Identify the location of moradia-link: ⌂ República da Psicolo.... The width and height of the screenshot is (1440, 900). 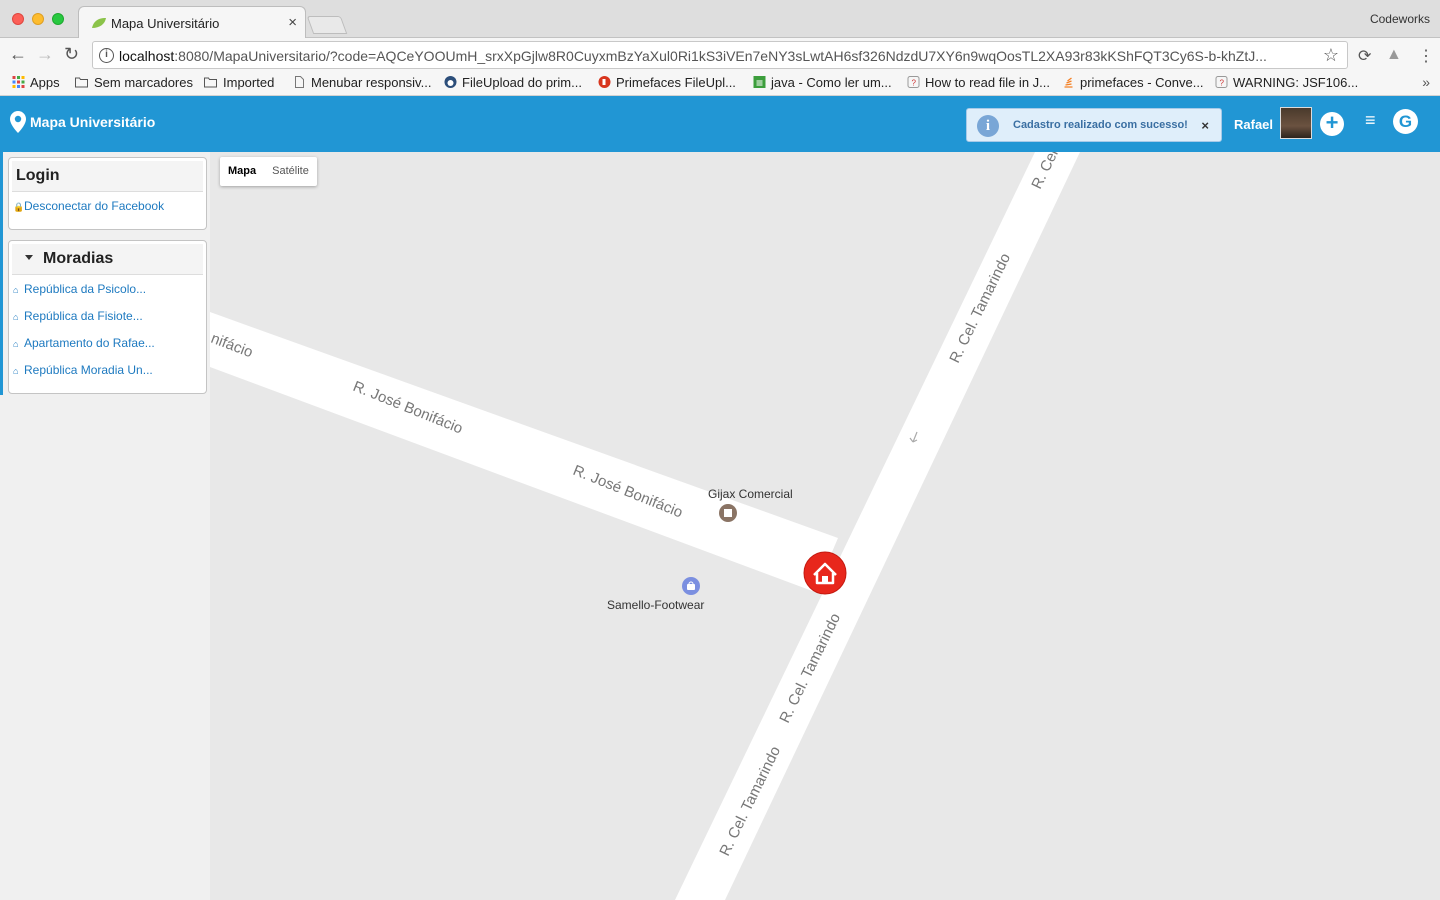
(107, 291).